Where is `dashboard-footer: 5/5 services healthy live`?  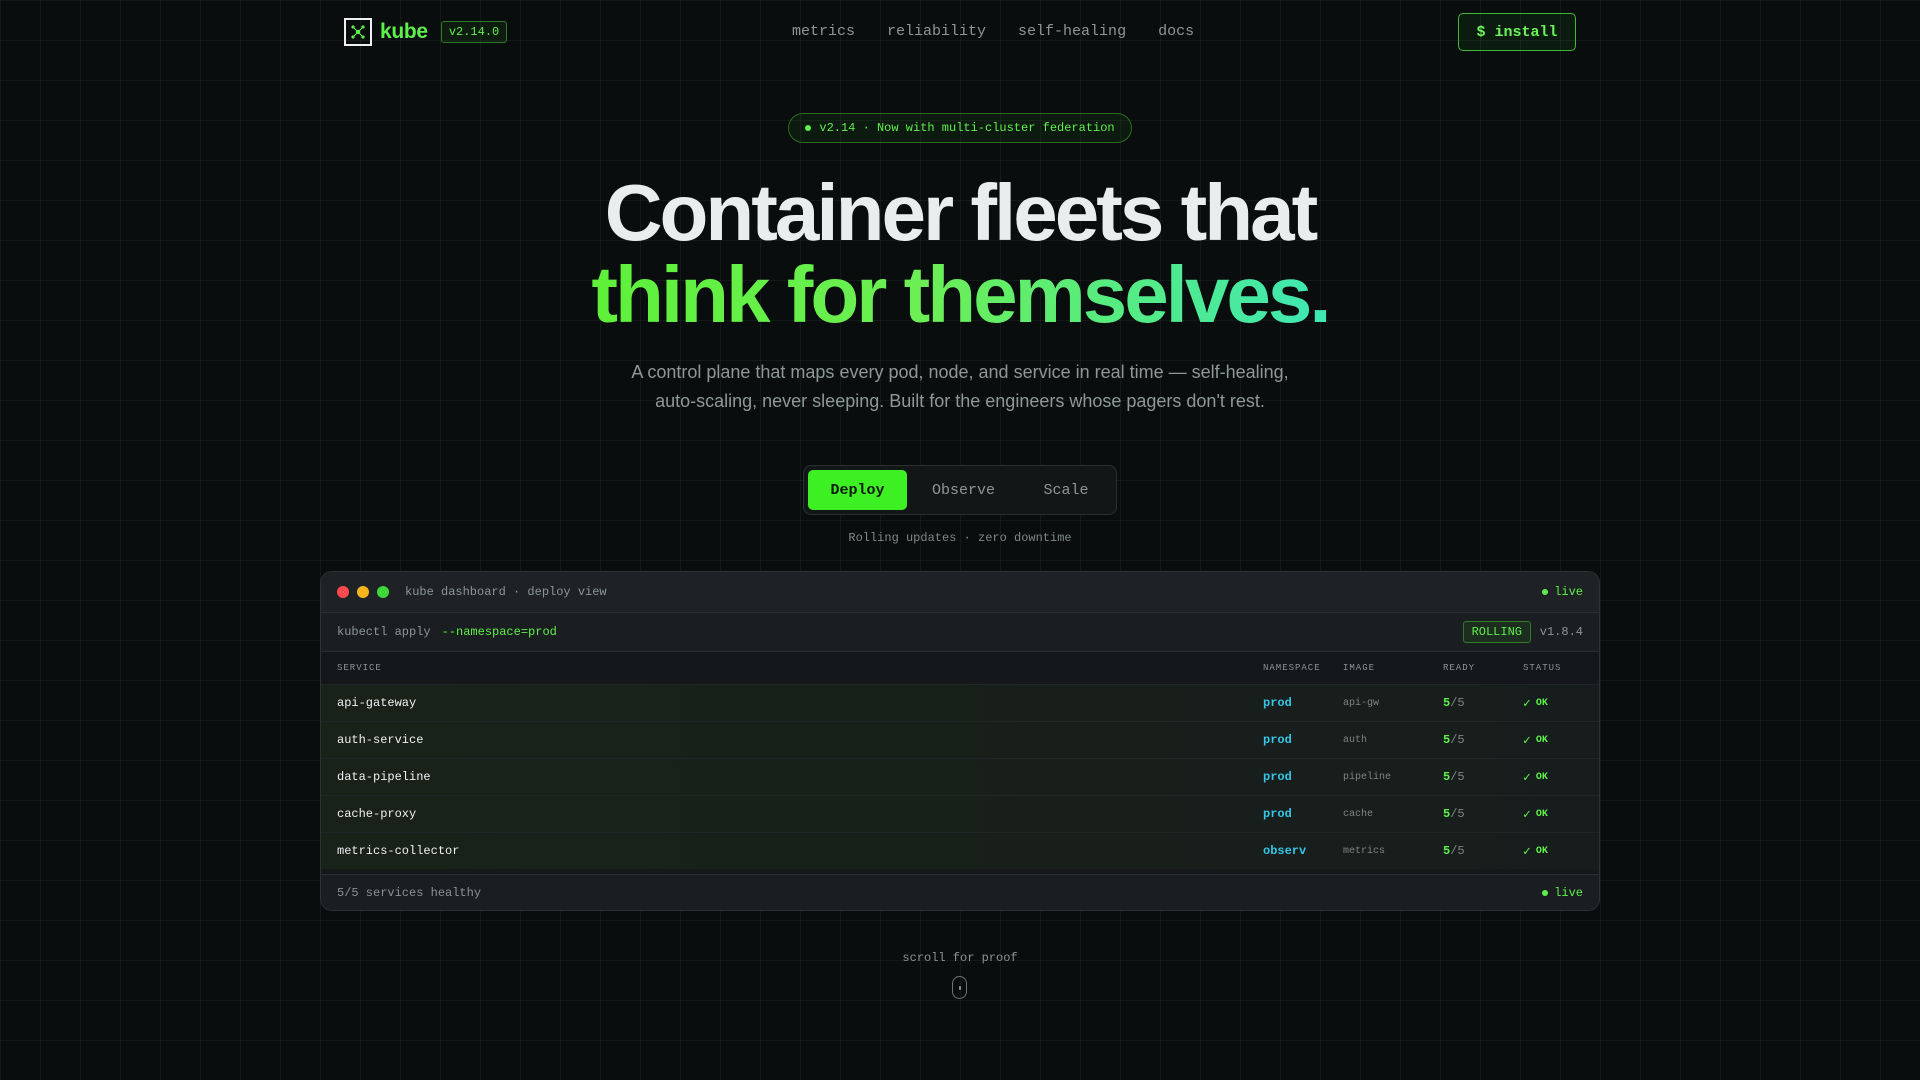
dashboard-footer: 5/5 services healthy live is located at coordinates (960, 892).